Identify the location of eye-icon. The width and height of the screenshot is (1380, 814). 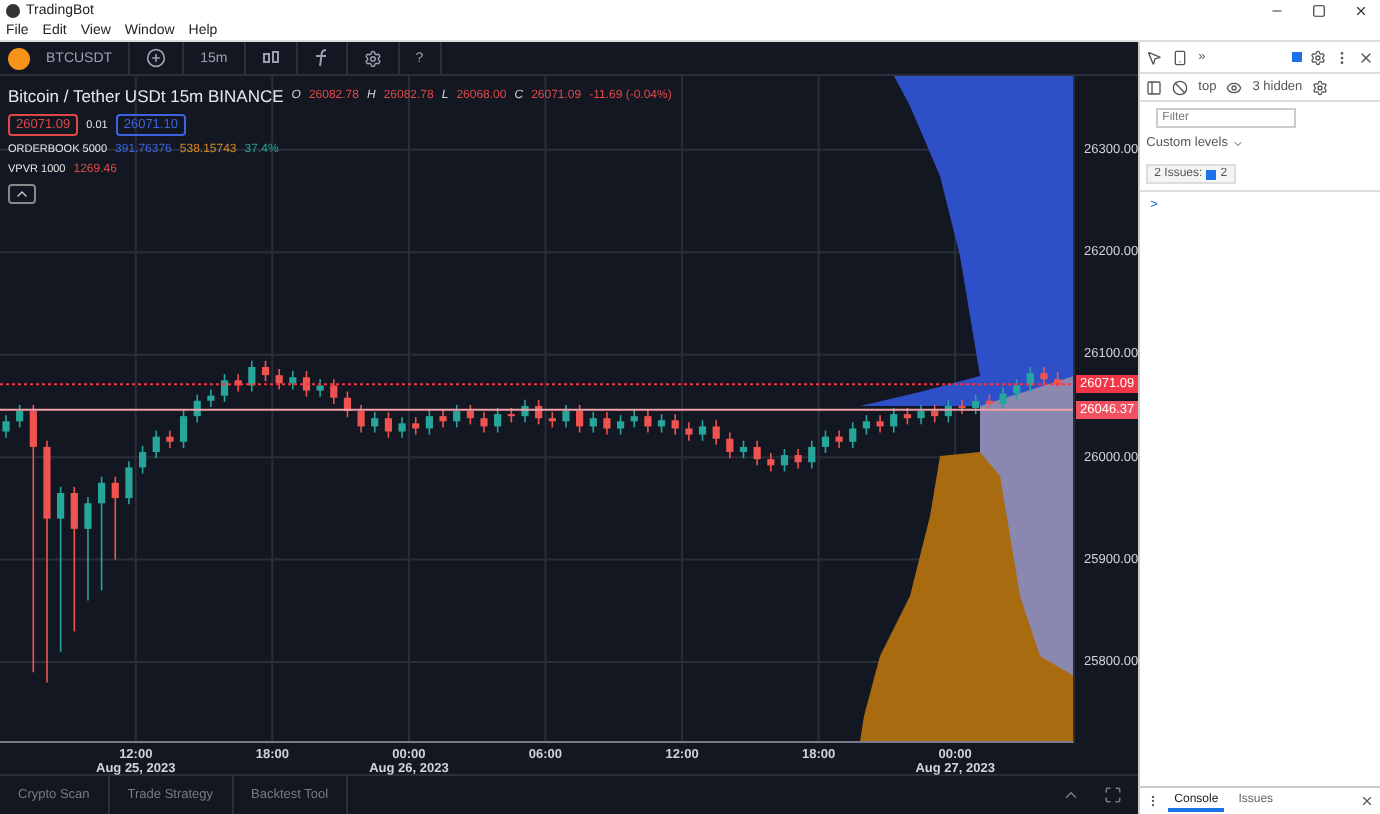
(1234, 87).